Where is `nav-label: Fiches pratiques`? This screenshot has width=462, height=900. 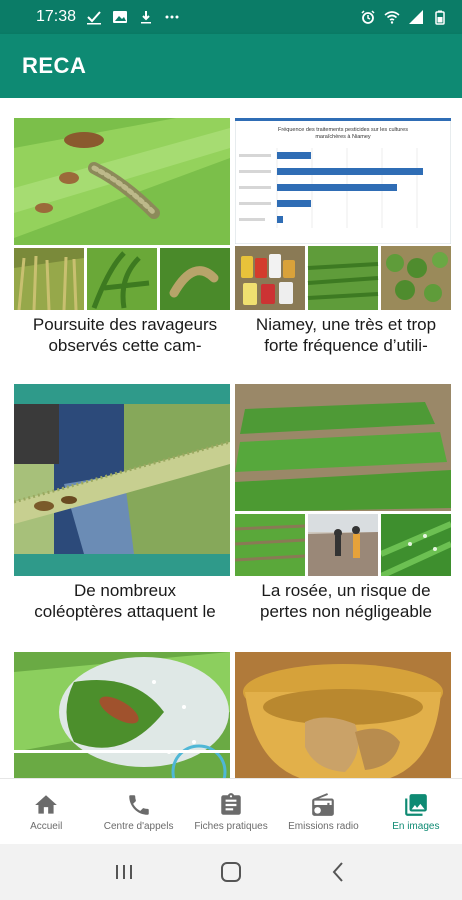
nav-label: Fiches pratiques is located at coordinates (231, 826).